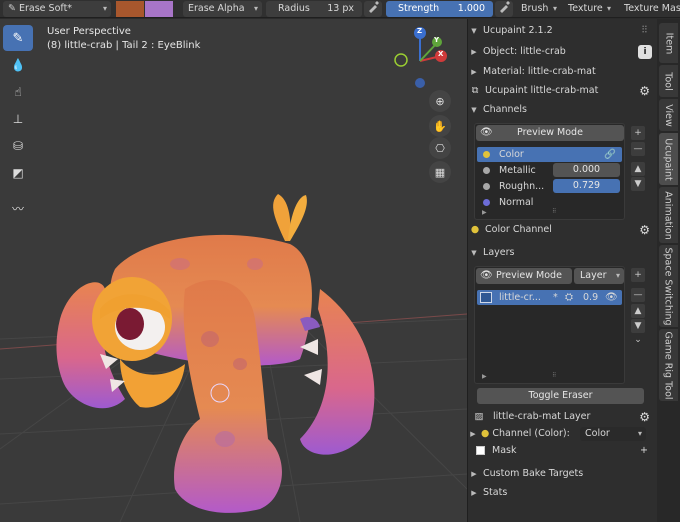 The image size is (680, 522). Describe the element at coordinates (538, 9) in the screenshot. I see `brush-menu: Brush ▾` at that location.